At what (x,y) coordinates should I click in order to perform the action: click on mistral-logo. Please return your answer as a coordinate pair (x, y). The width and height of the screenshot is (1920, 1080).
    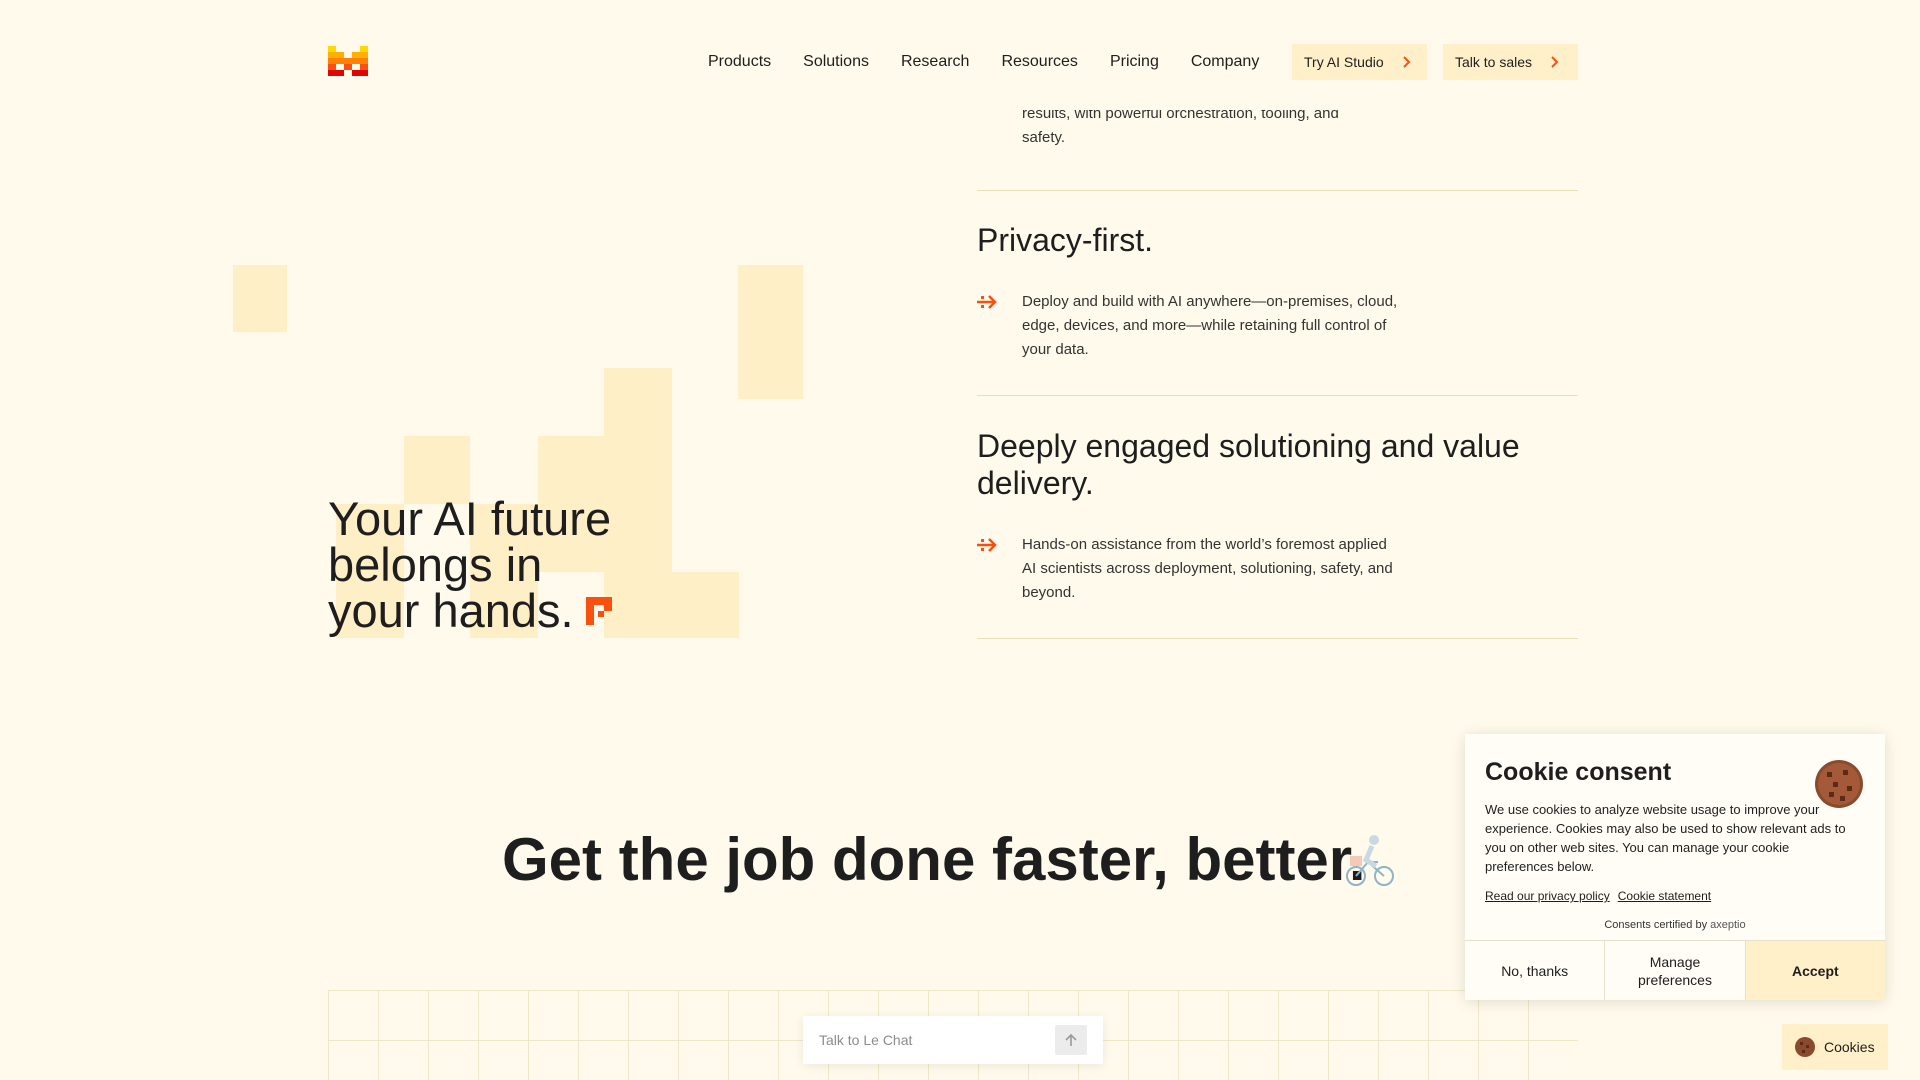
    Looking at the image, I should click on (349, 61).